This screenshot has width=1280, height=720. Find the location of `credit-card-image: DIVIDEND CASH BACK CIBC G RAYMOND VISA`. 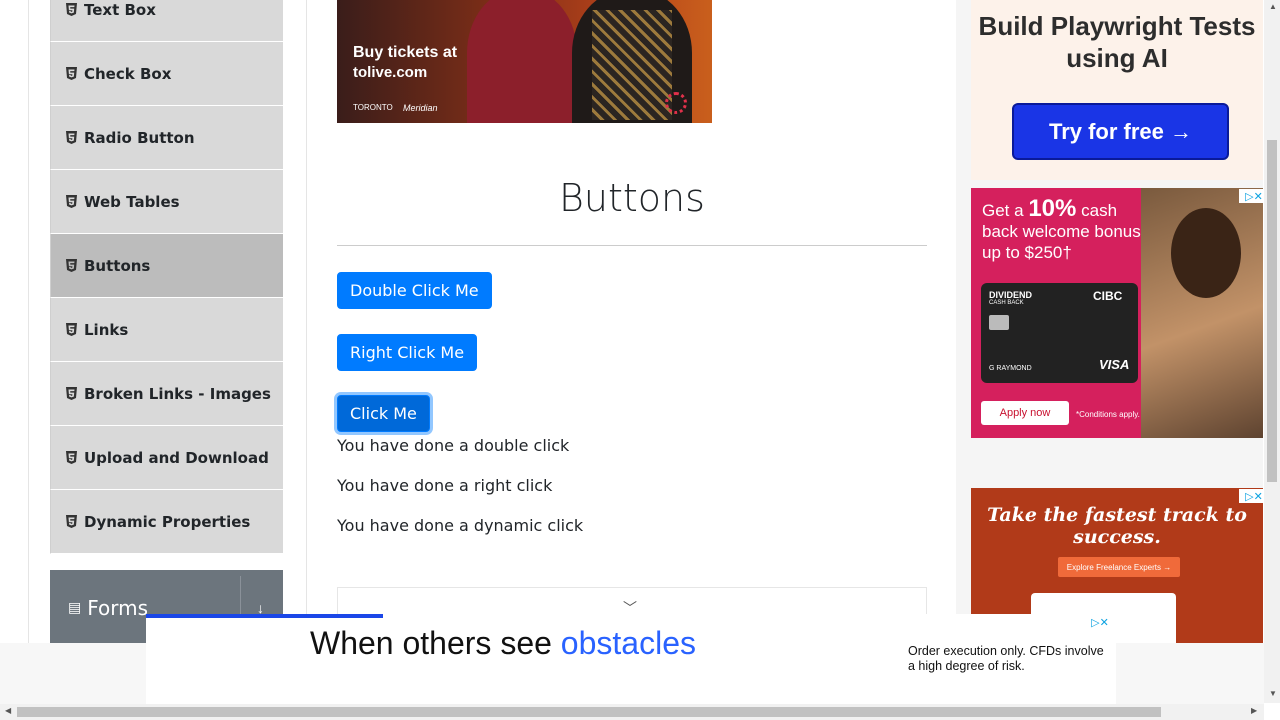

credit-card-image: DIVIDEND CASH BACK CIBC G RAYMOND VISA is located at coordinates (1059, 333).